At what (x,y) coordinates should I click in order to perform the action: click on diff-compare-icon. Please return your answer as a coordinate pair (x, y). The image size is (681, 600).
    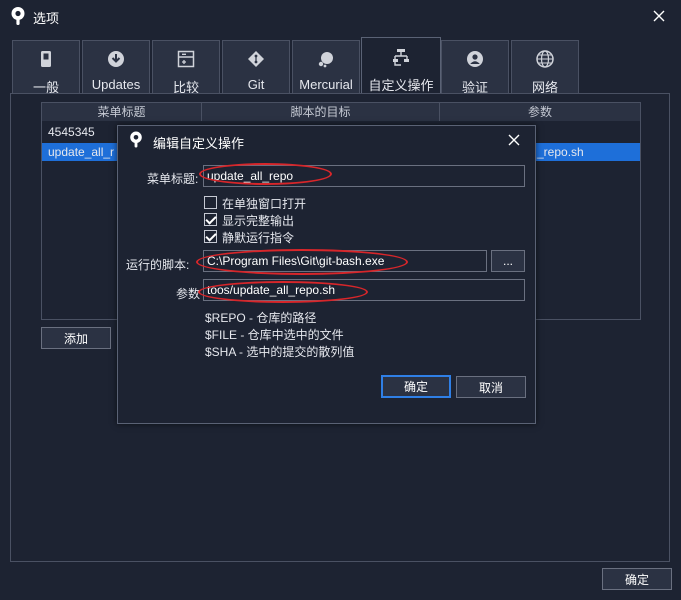
    Looking at the image, I should click on (186, 59).